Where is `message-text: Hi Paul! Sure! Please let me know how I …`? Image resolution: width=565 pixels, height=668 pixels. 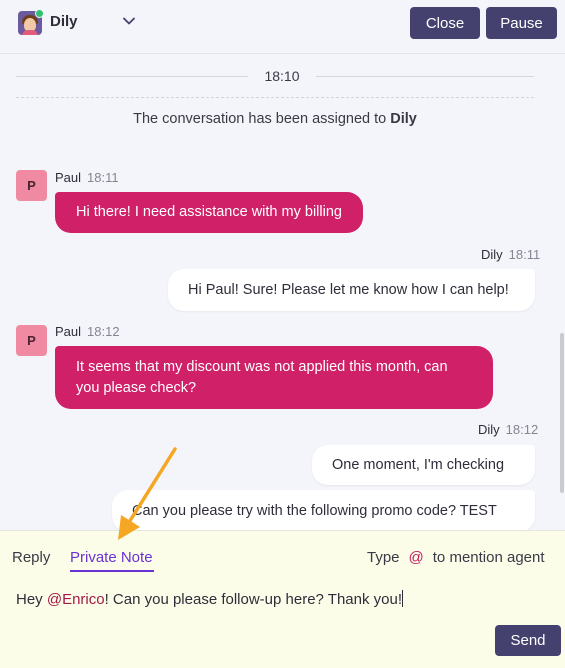 message-text: Hi Paul! Sure! Please let me know how I … is located at coordinates (348, 289).